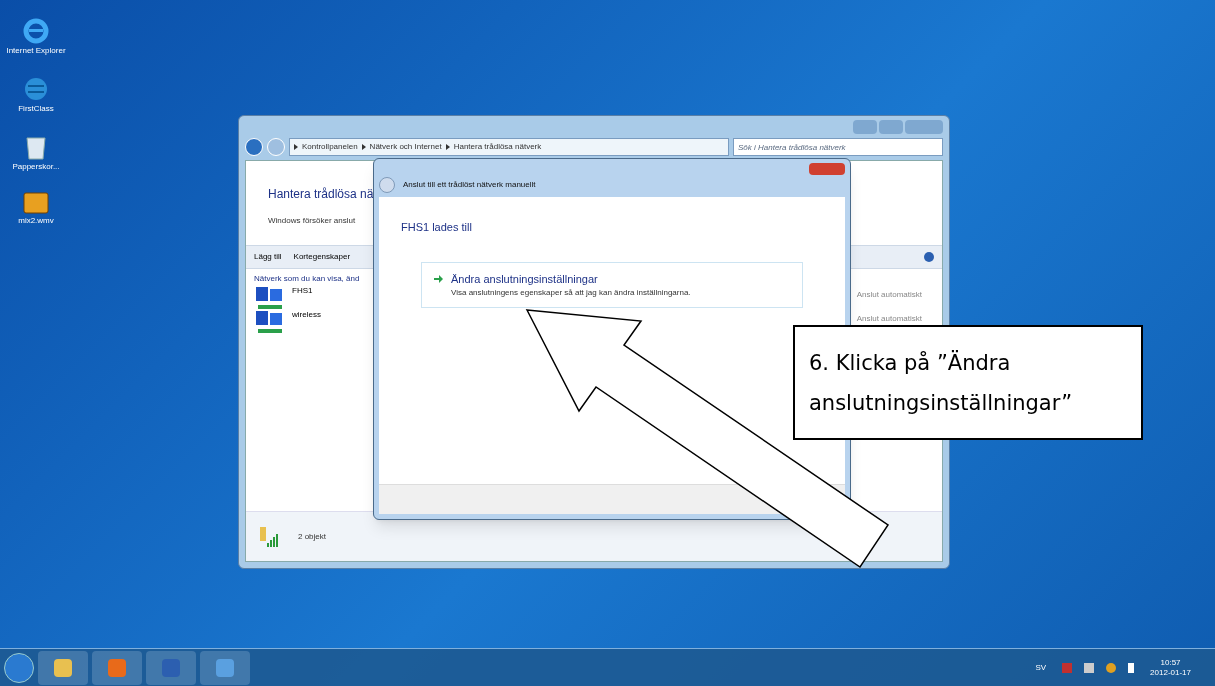 This screenshot has height=686, width=1215. I want to click on list-header: Nätverk som du kan visa, änd, so click(307, 279).